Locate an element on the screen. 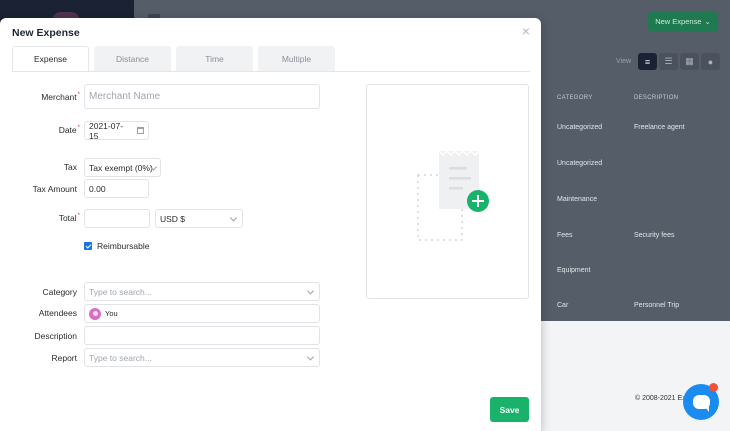  total-label: Total* is located at coordinates (69, 218).